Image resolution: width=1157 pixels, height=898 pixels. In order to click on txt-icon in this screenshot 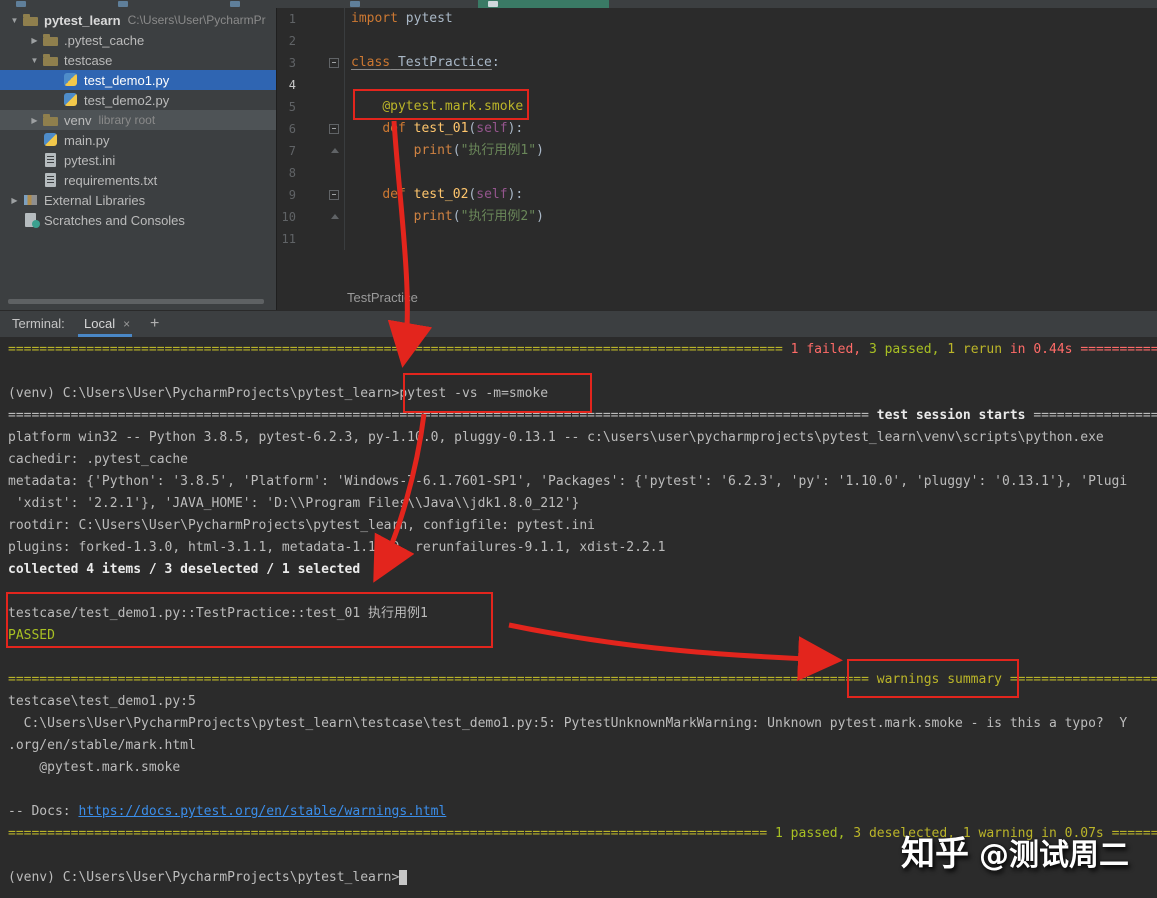, I will do `click(51, 180)`.